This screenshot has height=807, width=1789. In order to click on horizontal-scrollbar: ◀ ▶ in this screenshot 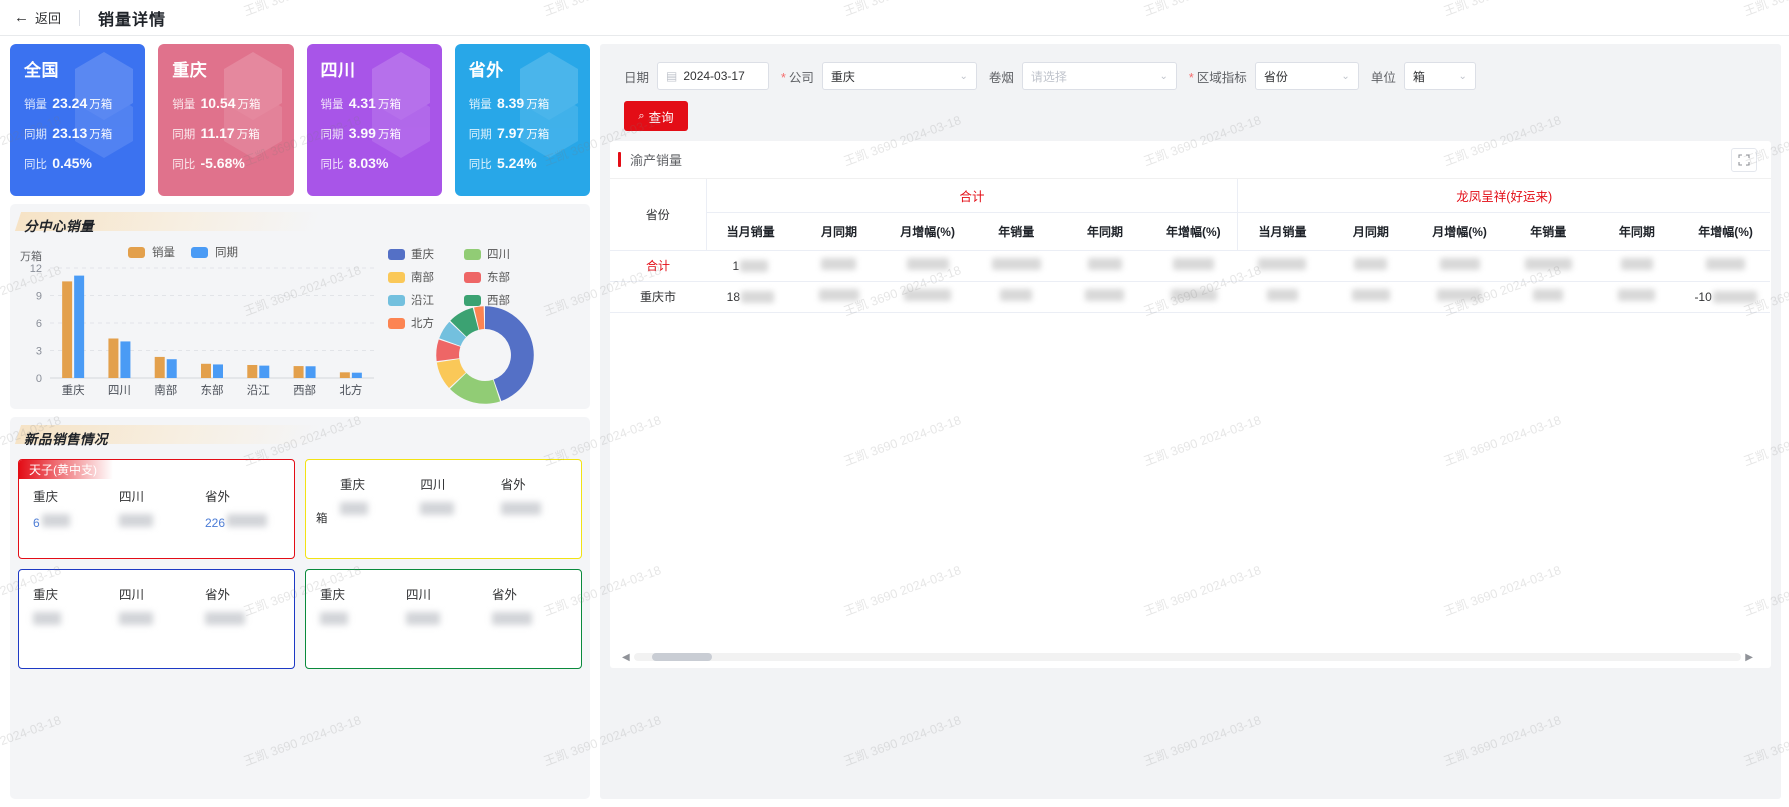, I will do `click(1187, 657)`.